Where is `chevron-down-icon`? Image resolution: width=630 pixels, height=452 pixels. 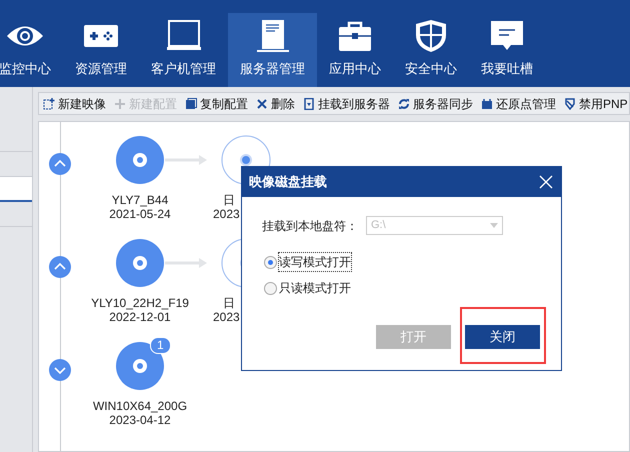 chevron-down-icon is located at coordinates (60, 370).